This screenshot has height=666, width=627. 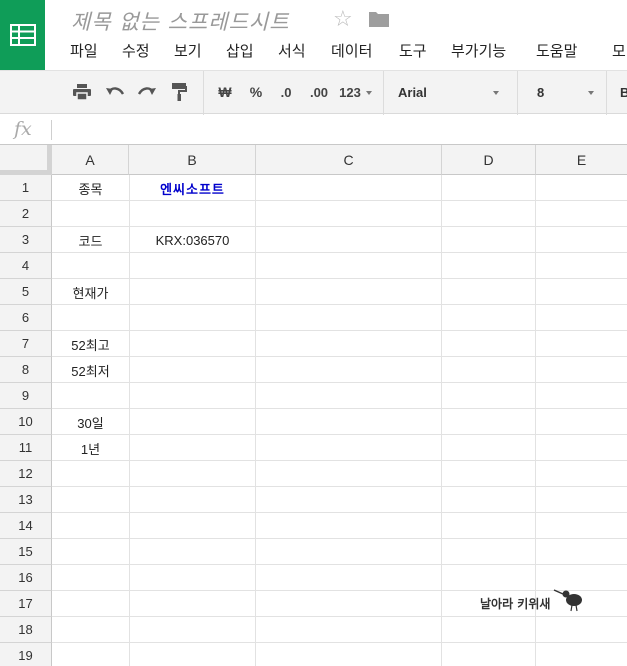 What do you see at coordinates (26, 292) in the screenshot?
I see `row-header-5: 5` at bounding box center [26, 292].